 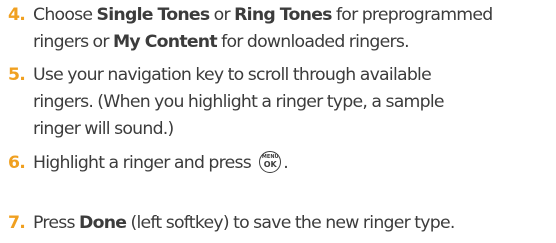 I want to click on option-single-tones: Single Tones, so click(x=153, y=15).